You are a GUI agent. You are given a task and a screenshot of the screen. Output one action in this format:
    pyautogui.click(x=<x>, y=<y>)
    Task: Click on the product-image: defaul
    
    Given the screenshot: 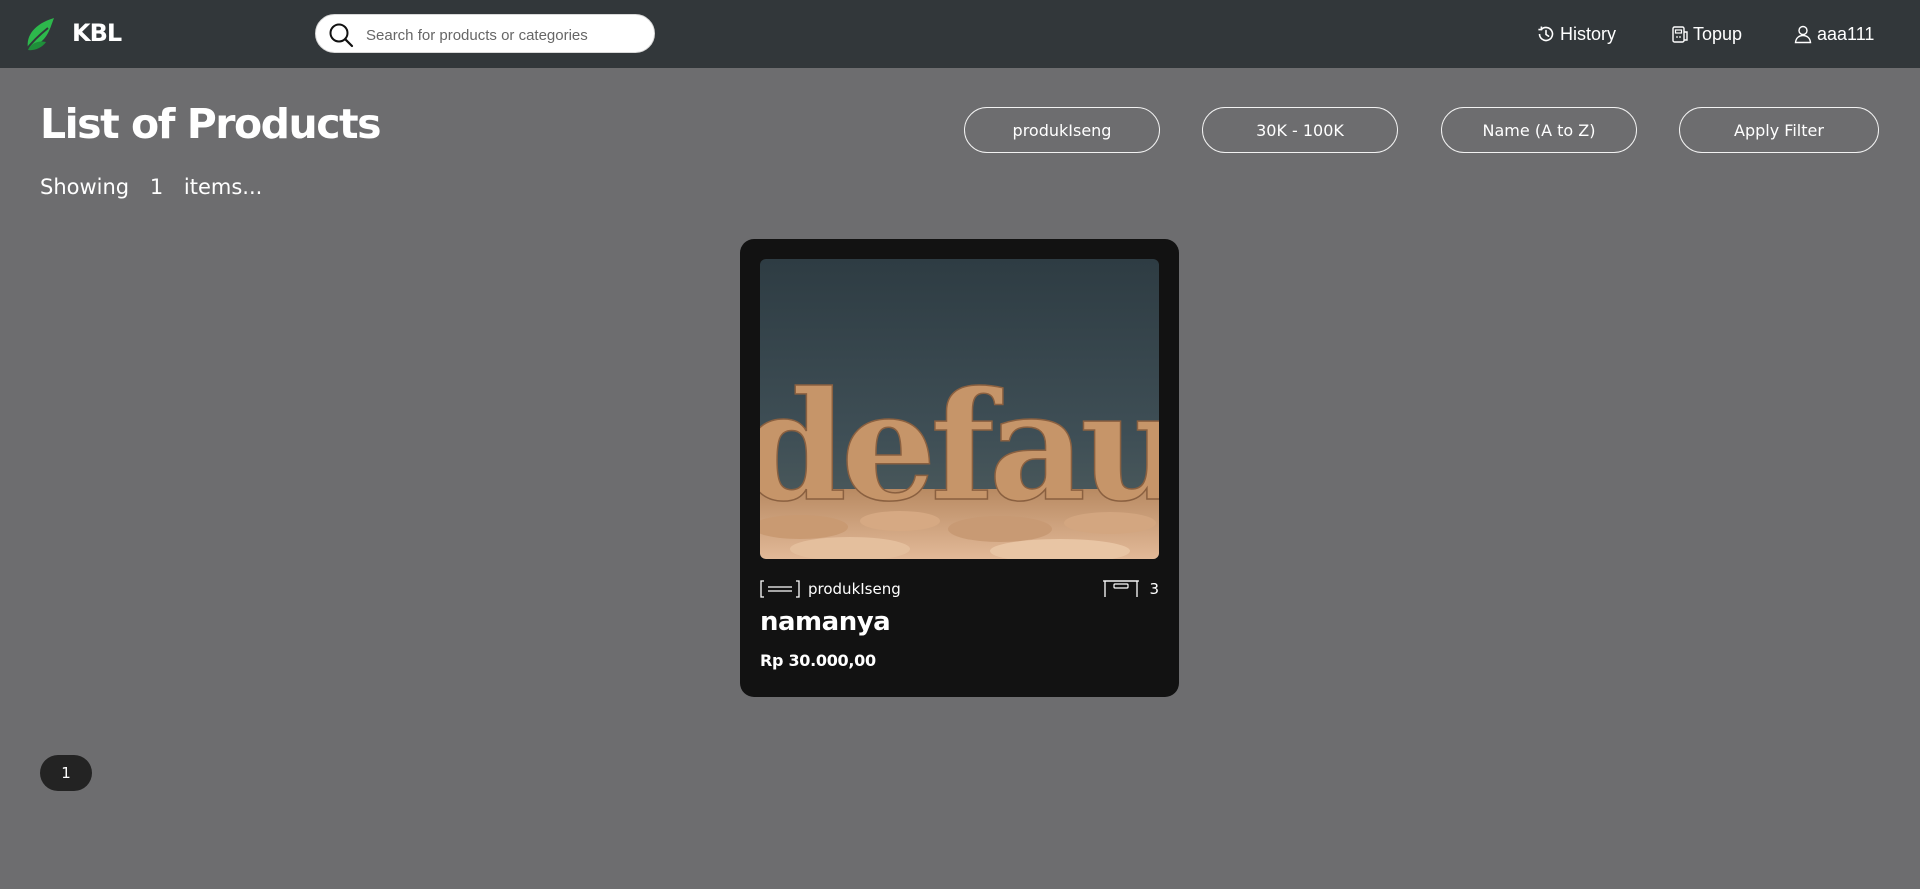 What is the action you would take?
    pyautogui.click(x=959, y=409)
    